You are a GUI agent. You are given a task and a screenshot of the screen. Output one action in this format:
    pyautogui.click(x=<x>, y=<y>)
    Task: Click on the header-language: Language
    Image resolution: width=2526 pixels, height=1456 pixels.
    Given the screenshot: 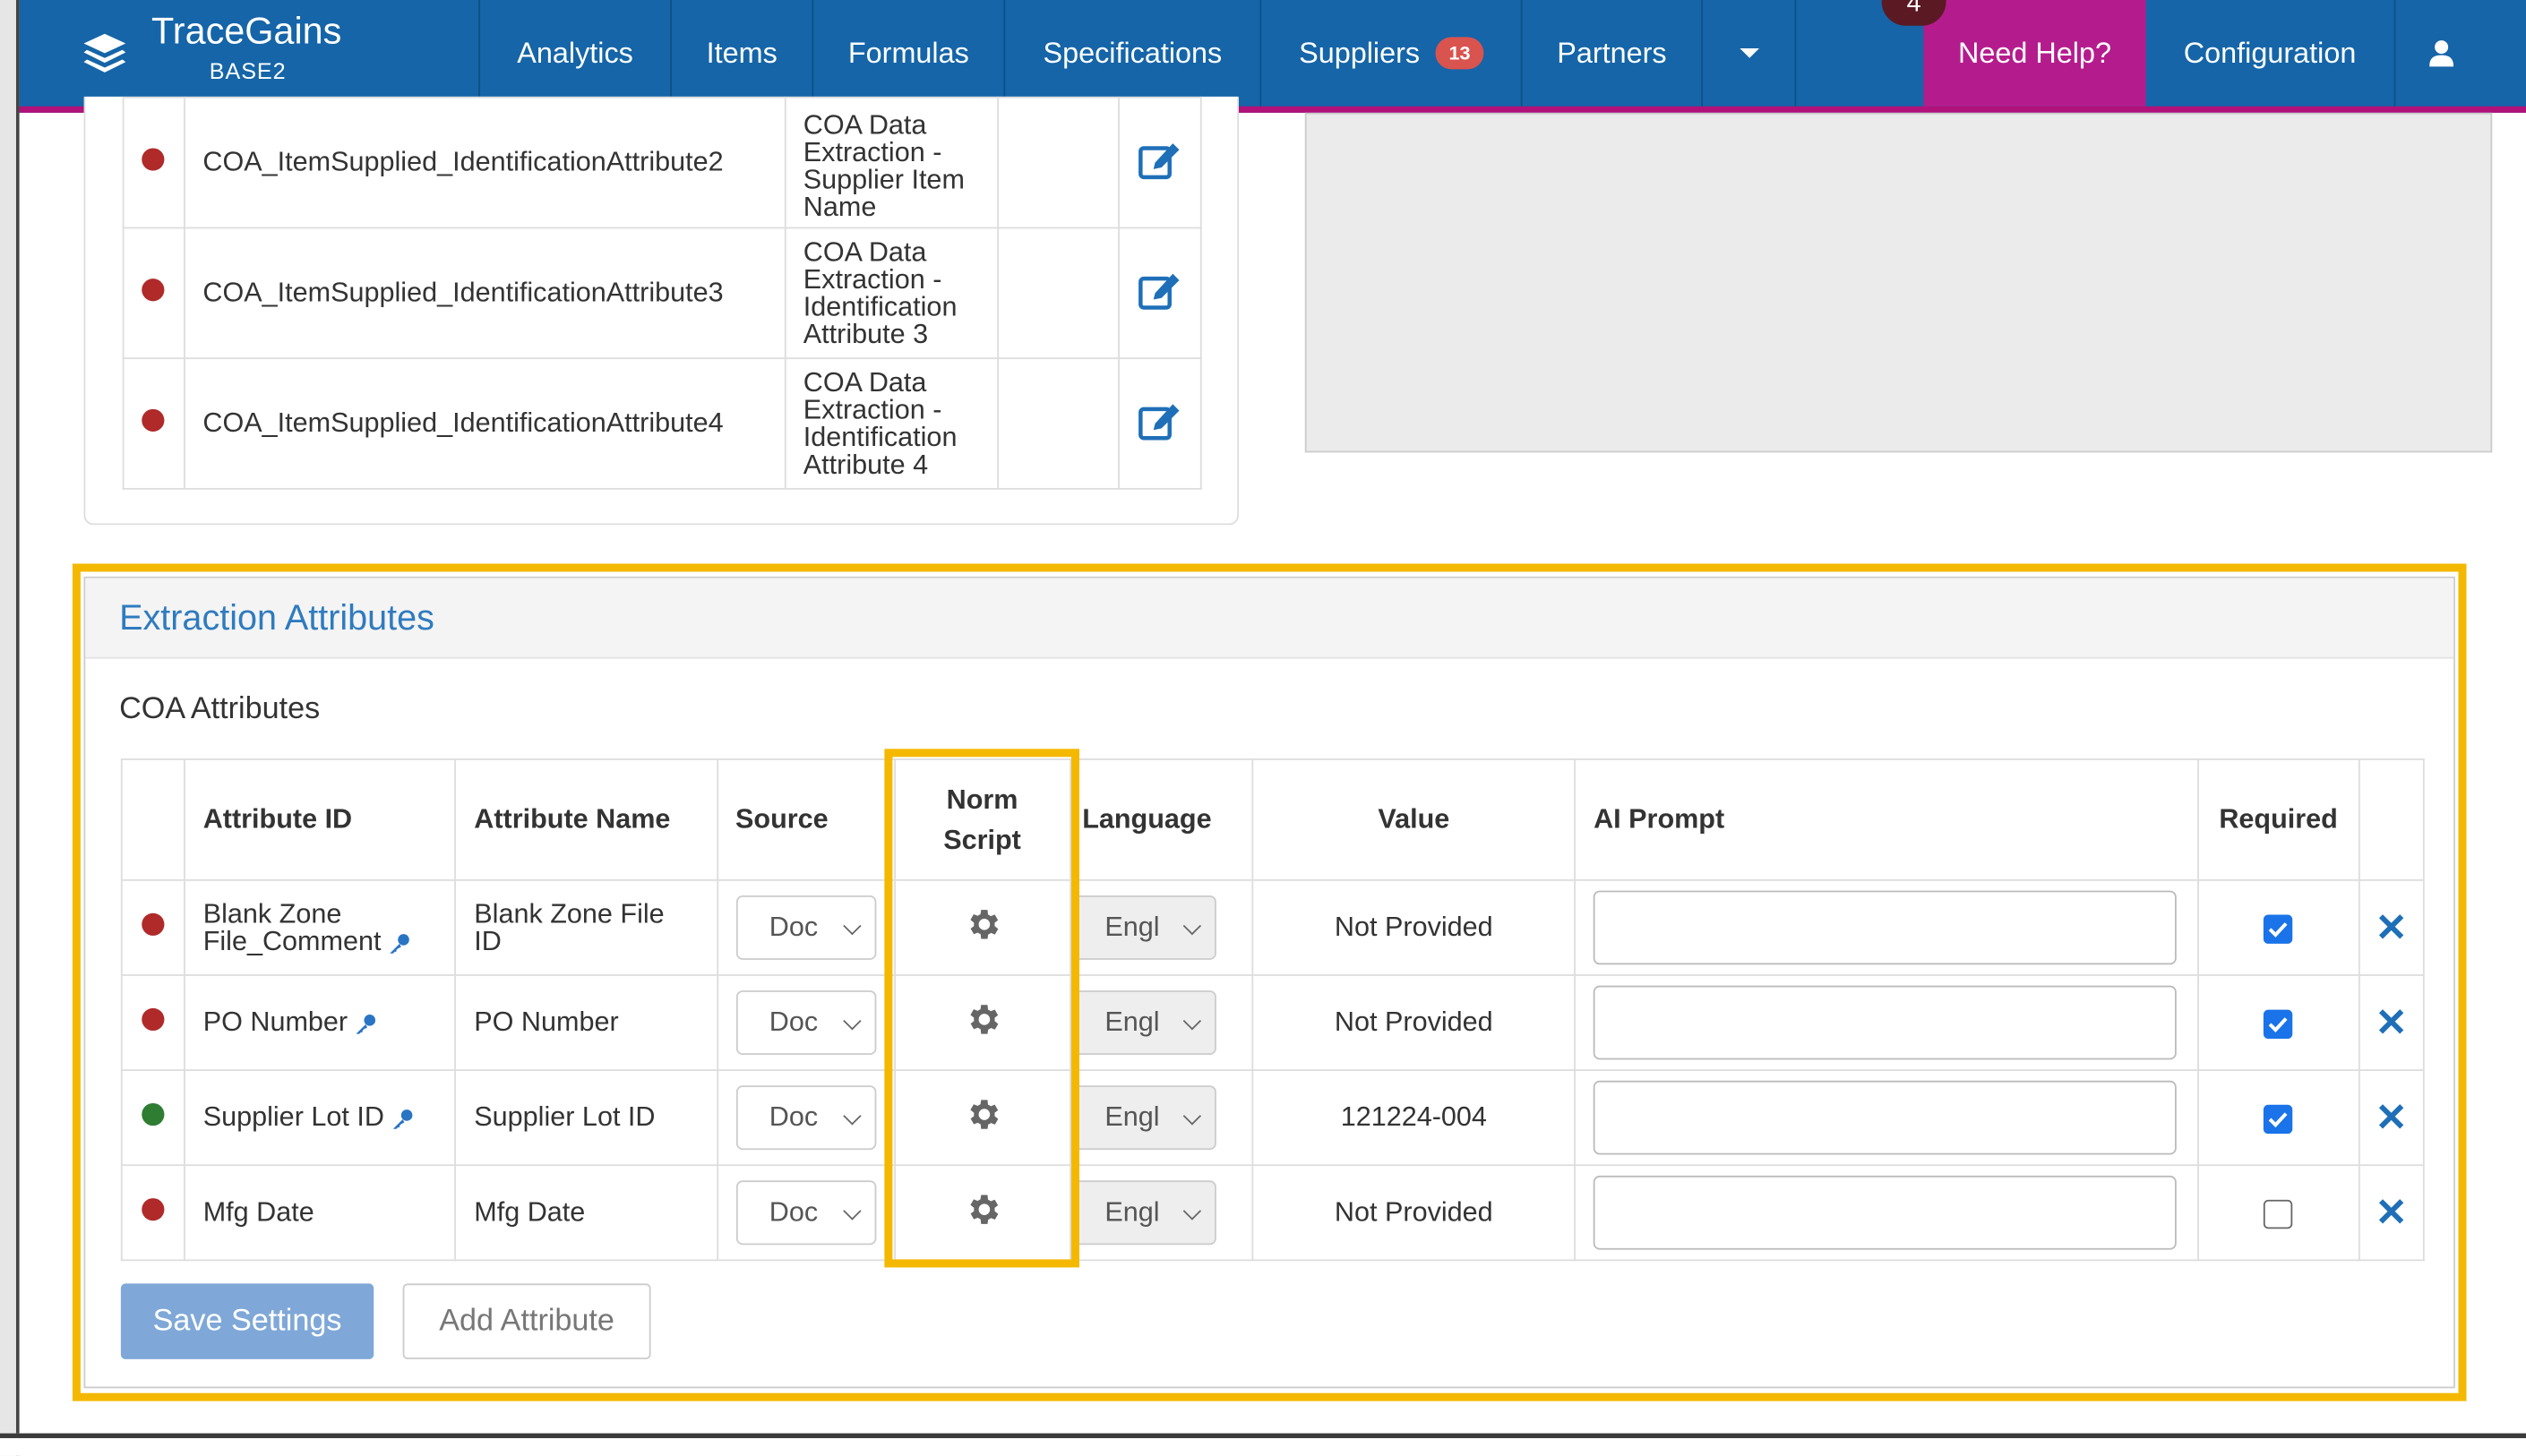 What is the action you would take?
    pyautogui.click(x=1161, y=819)
    